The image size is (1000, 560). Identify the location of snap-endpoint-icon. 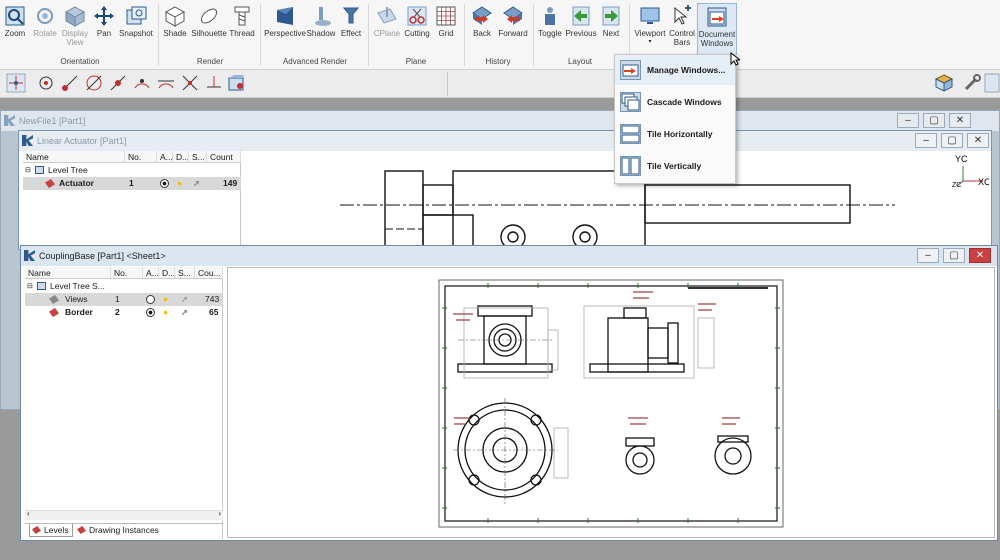
(70, 83).